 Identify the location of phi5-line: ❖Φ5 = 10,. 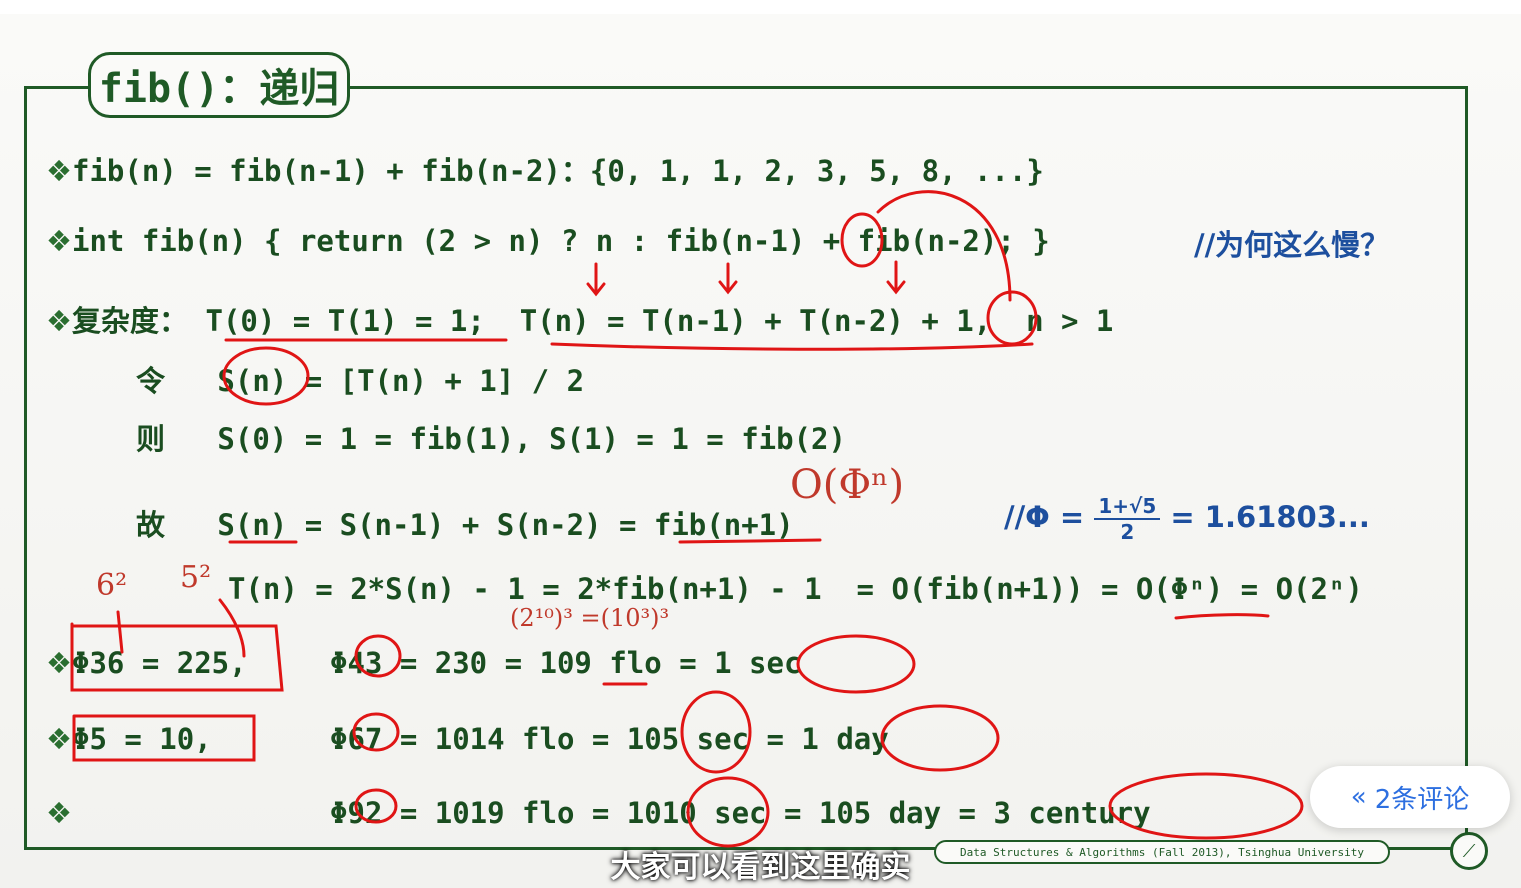
(129, 739).